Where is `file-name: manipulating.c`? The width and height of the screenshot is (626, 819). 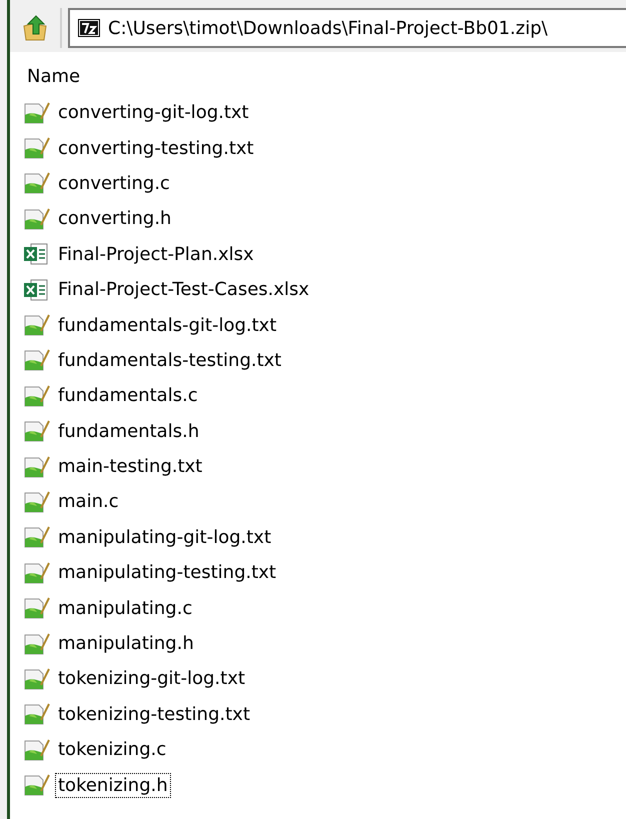
file-name: manipulating.c is located at coordinates (125, 608).